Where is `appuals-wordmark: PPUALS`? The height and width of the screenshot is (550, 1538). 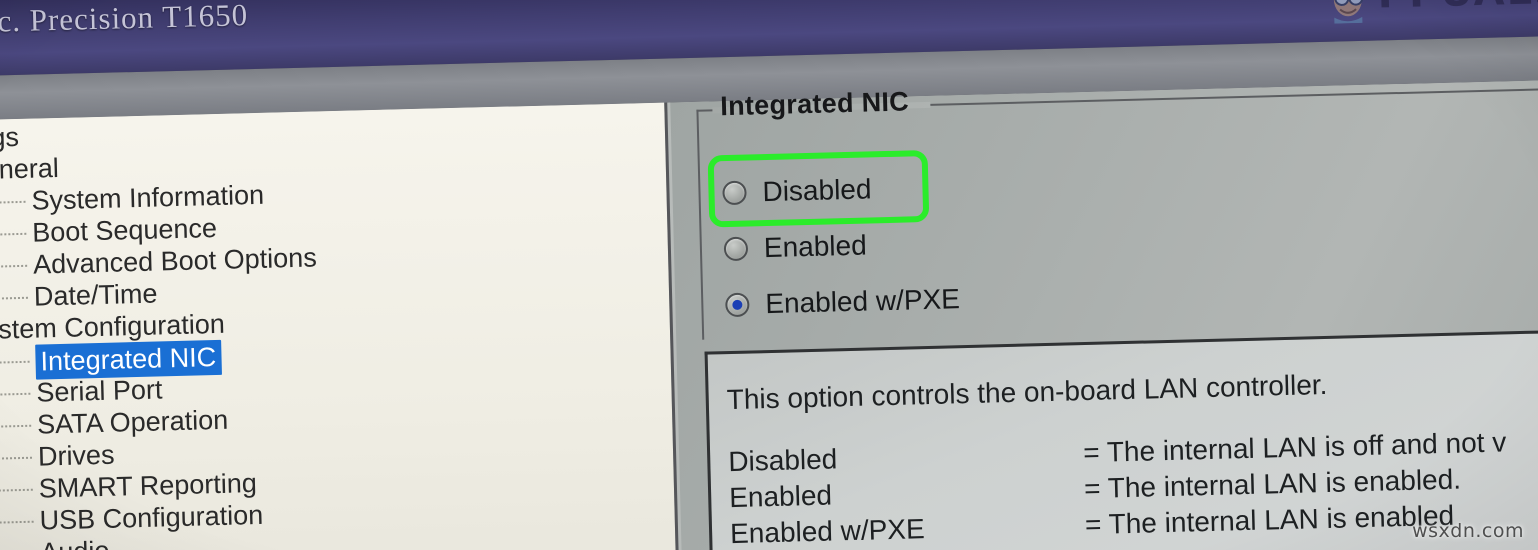 appuals-wordmark: PPUALS is located at coordinates (1457, 9).